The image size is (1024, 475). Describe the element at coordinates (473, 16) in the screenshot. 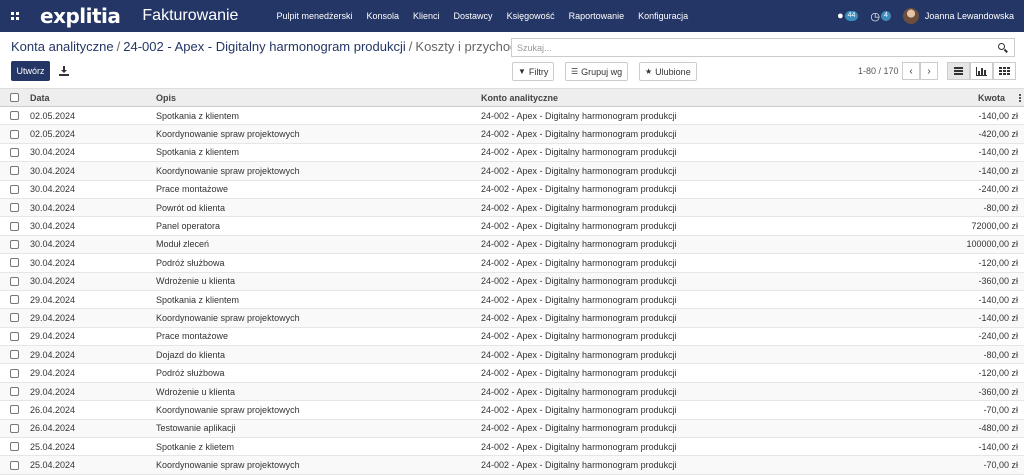

I see `menu-item-dostawcy: Dostawcy` at that location.